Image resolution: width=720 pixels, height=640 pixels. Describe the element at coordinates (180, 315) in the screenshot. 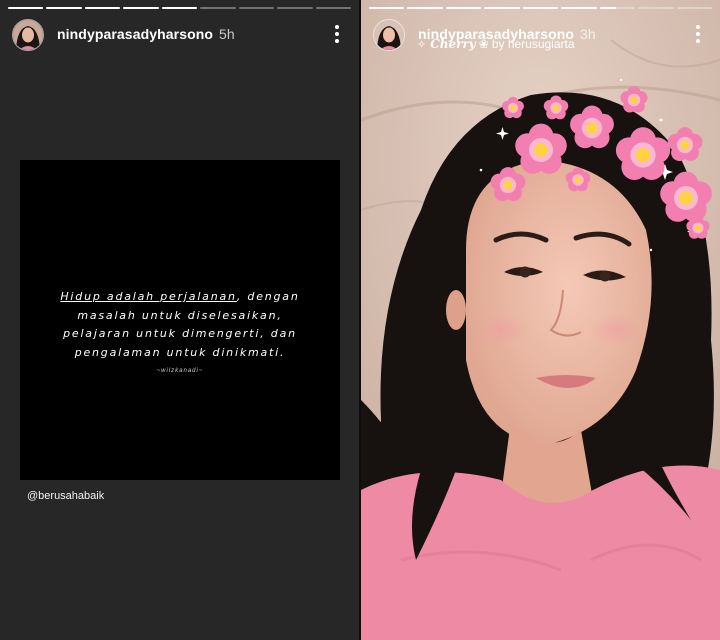

I see `quote-line-2: masalah untuk diselesaikan,` at that location.